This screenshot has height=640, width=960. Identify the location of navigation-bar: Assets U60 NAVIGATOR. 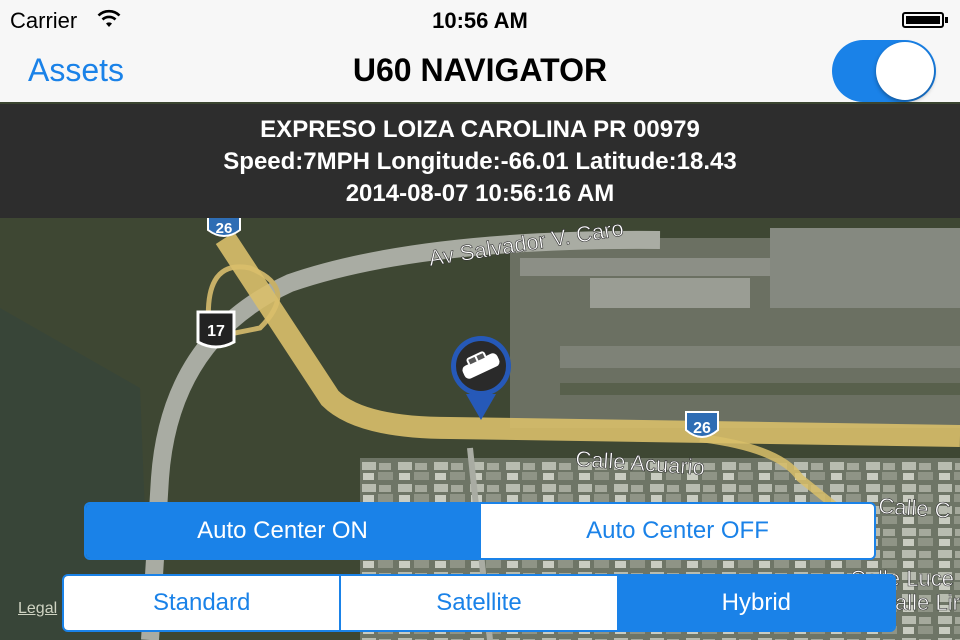
(480, 71).